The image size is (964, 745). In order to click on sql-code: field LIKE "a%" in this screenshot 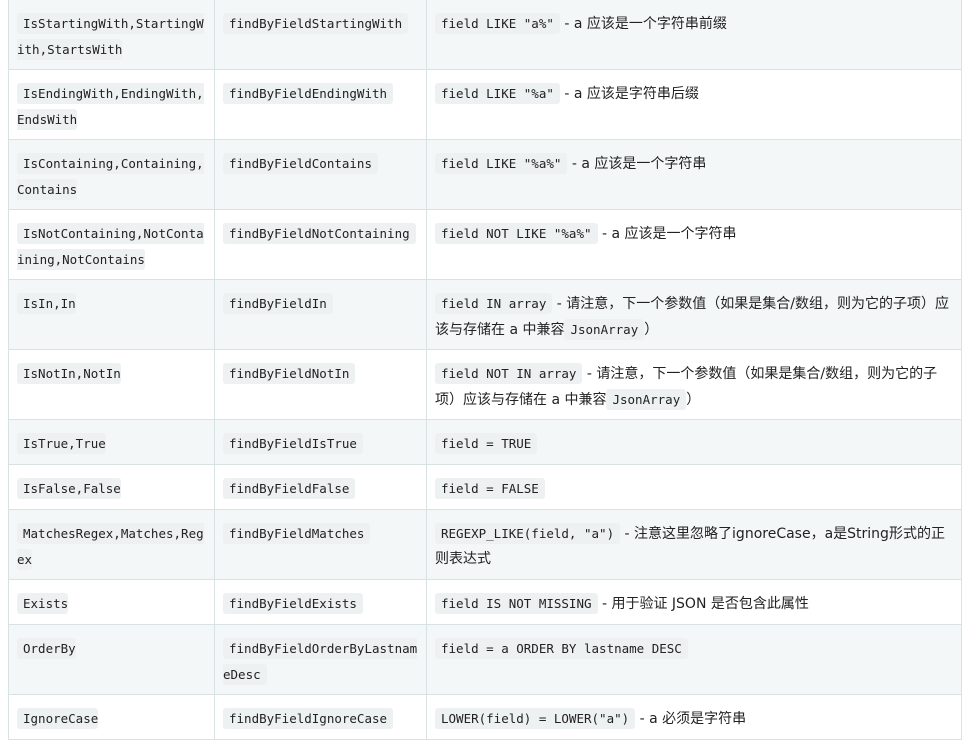, I will do `click(497, 23)`.